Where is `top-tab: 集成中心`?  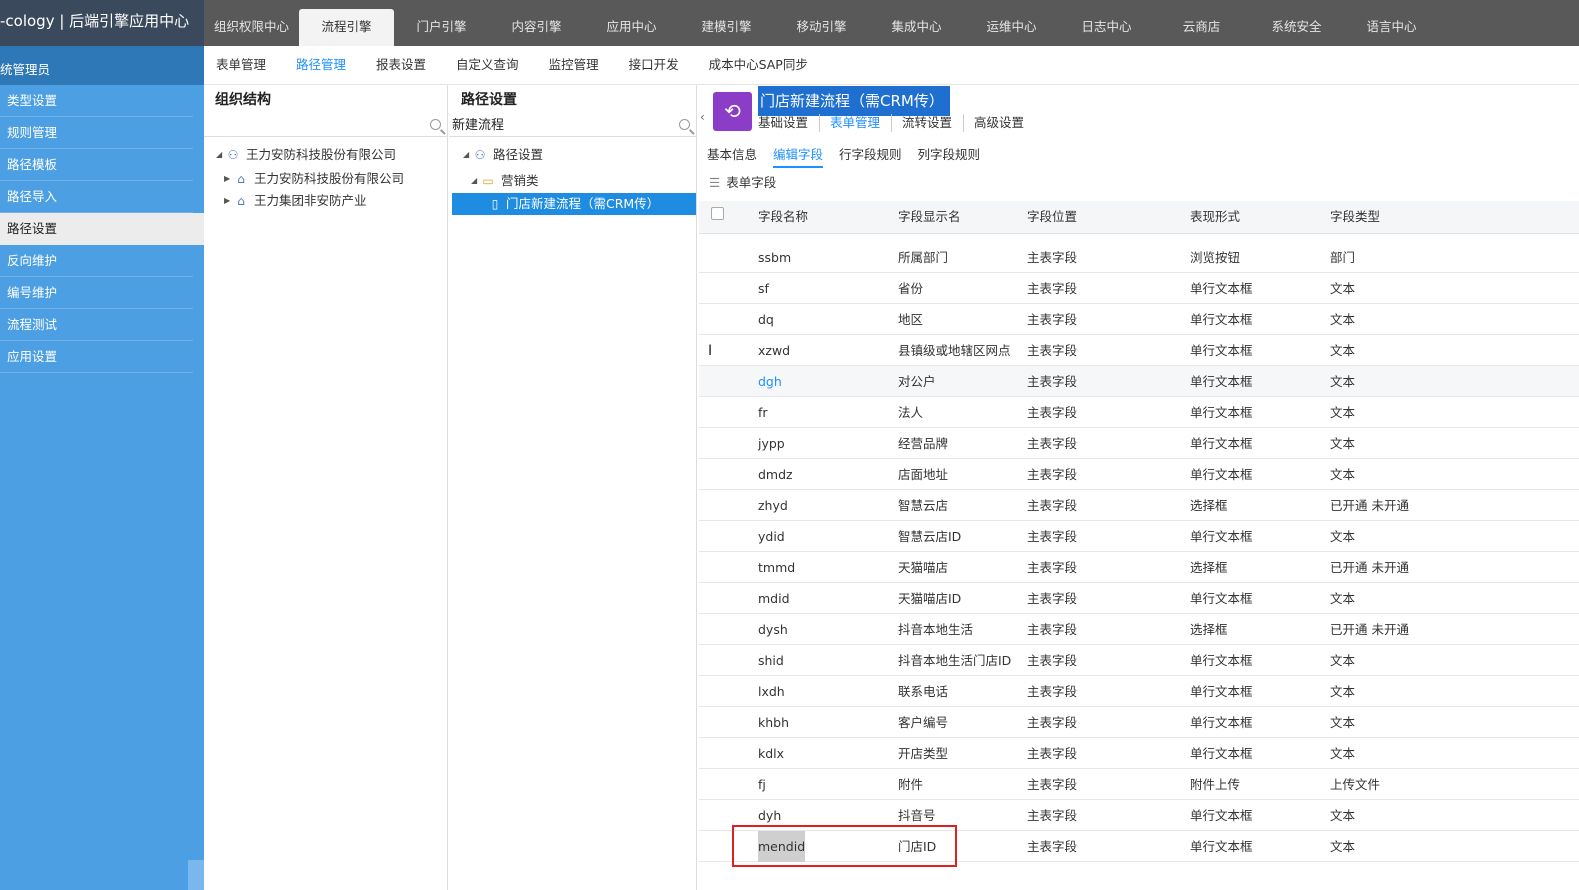 top-tab: 集成中心 is located at coordinates (916, 23).